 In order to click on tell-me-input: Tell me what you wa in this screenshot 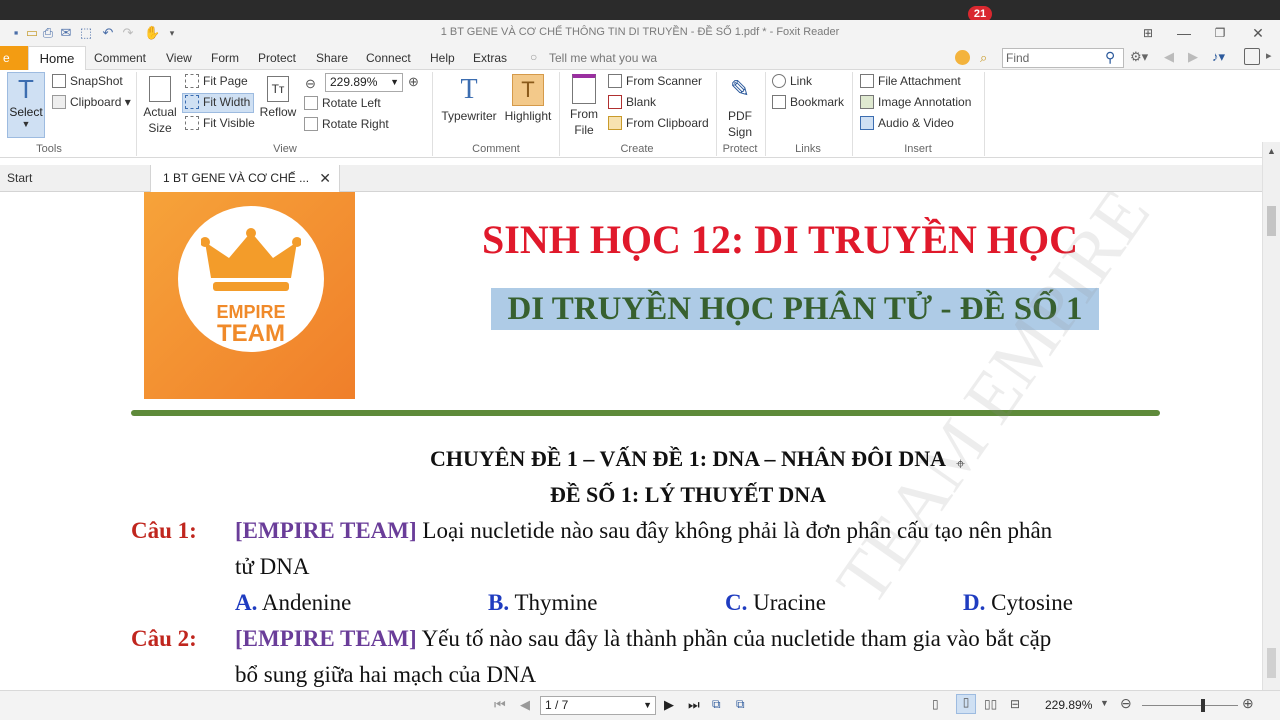, I will do `click(603, 58)`.